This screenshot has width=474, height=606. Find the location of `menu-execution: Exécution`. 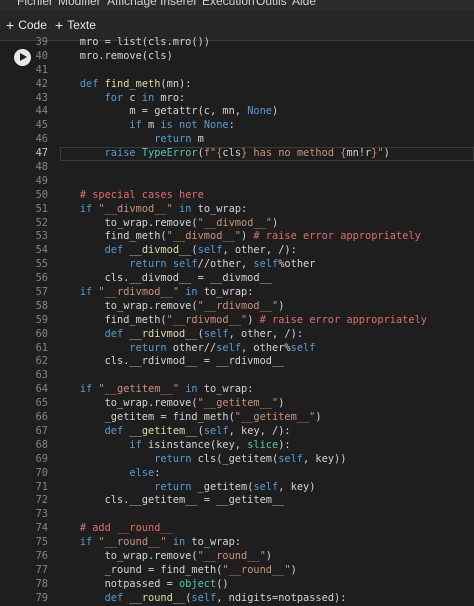

menu-execution: Exécution is located at coordinates (228, 4).